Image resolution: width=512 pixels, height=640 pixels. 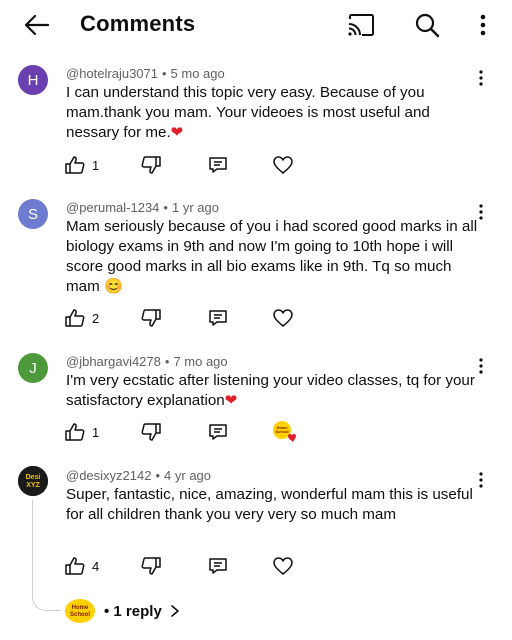 I want to click on creator-avatar: Home School, so click(x=80, y=611).